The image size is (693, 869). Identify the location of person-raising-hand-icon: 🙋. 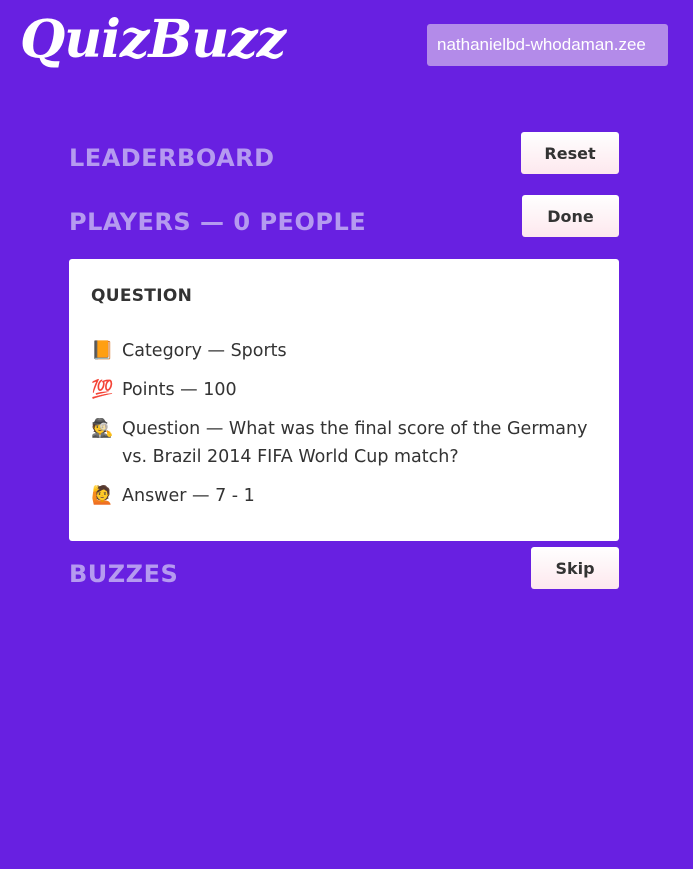
(102, 495).